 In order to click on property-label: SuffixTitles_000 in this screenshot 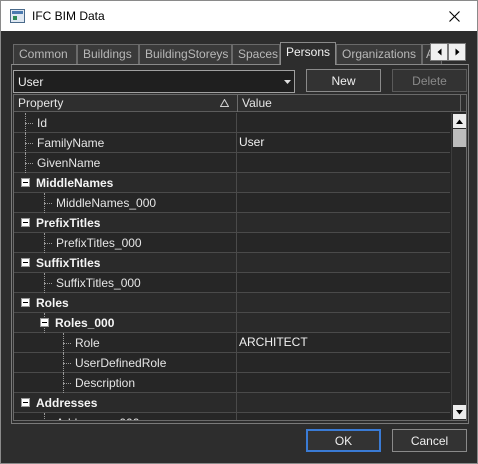, I will do `click(98, 283)`.